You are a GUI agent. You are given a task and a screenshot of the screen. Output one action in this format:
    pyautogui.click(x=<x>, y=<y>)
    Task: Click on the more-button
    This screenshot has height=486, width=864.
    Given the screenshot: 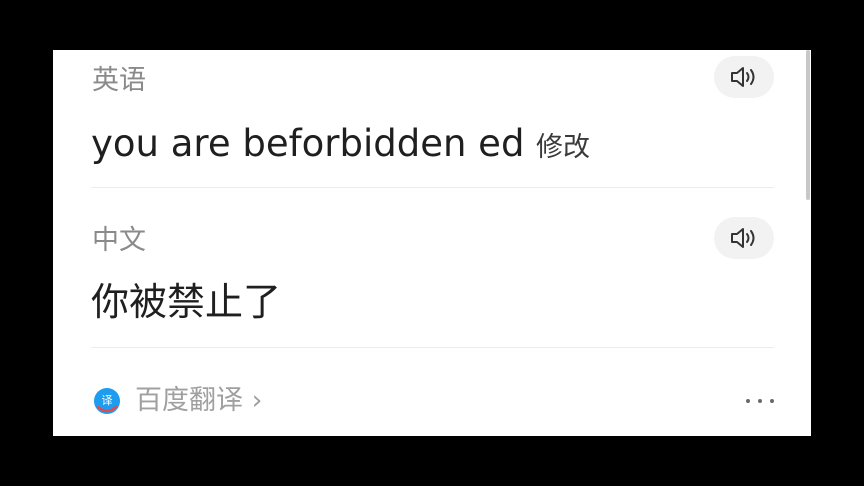 What is the action you would take?
    pyautogui.click(x=760, y=401)
    